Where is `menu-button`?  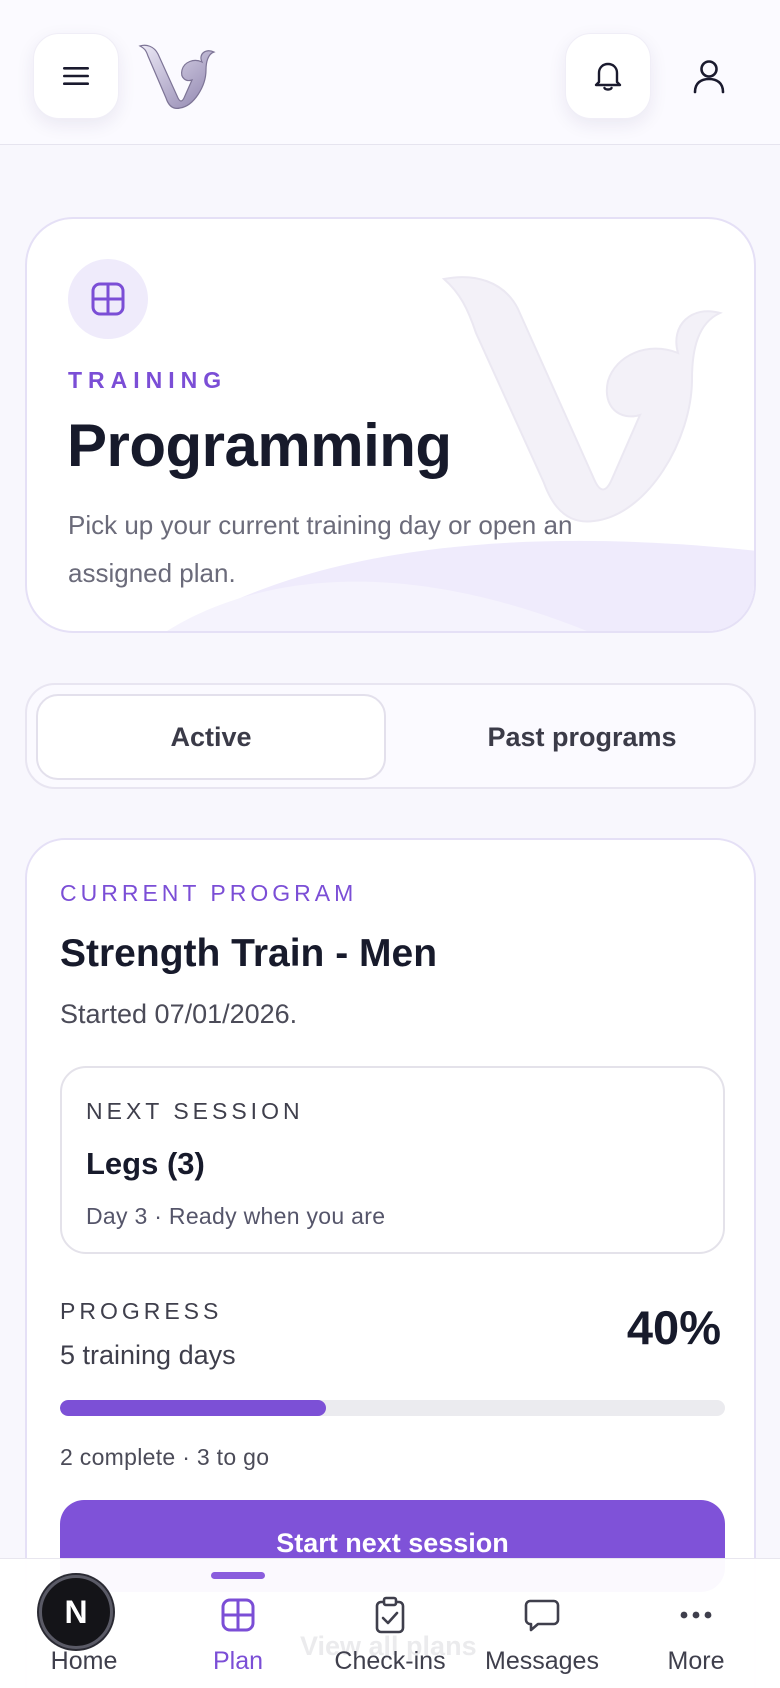
menu-button is located at coordinates (76, 76).